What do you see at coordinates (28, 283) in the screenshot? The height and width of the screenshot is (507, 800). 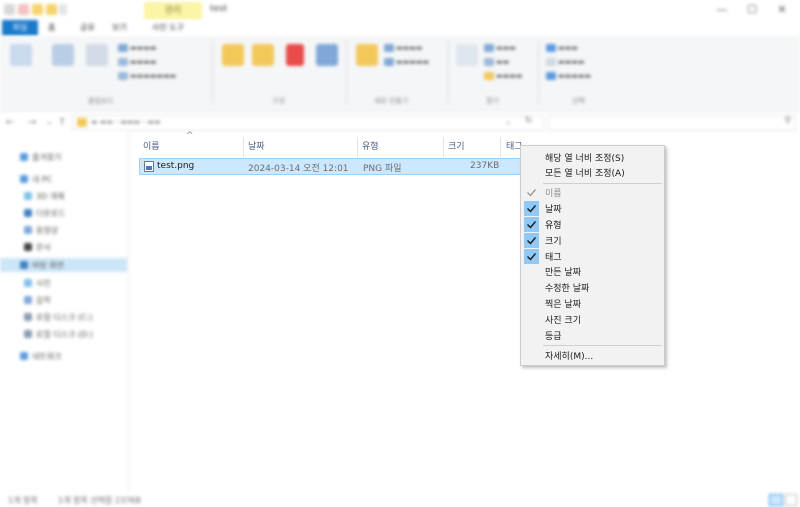 I see `picture-icon` at bounding box center [28, 283].